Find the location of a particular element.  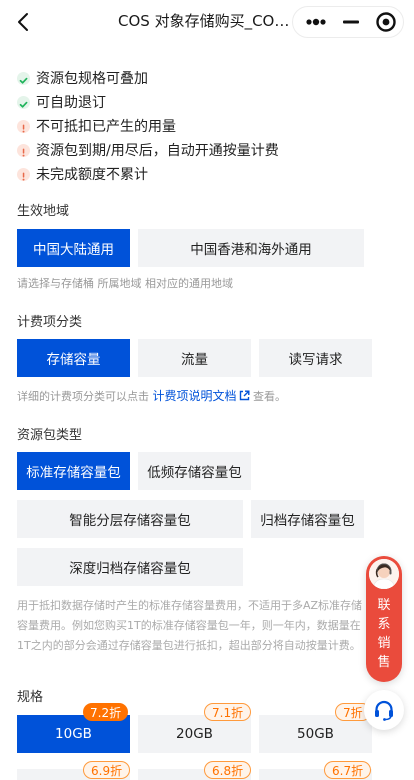

feature-item: 资源包到期/用尽后，自动开通按量计费 is located at coordinates (148, 150).